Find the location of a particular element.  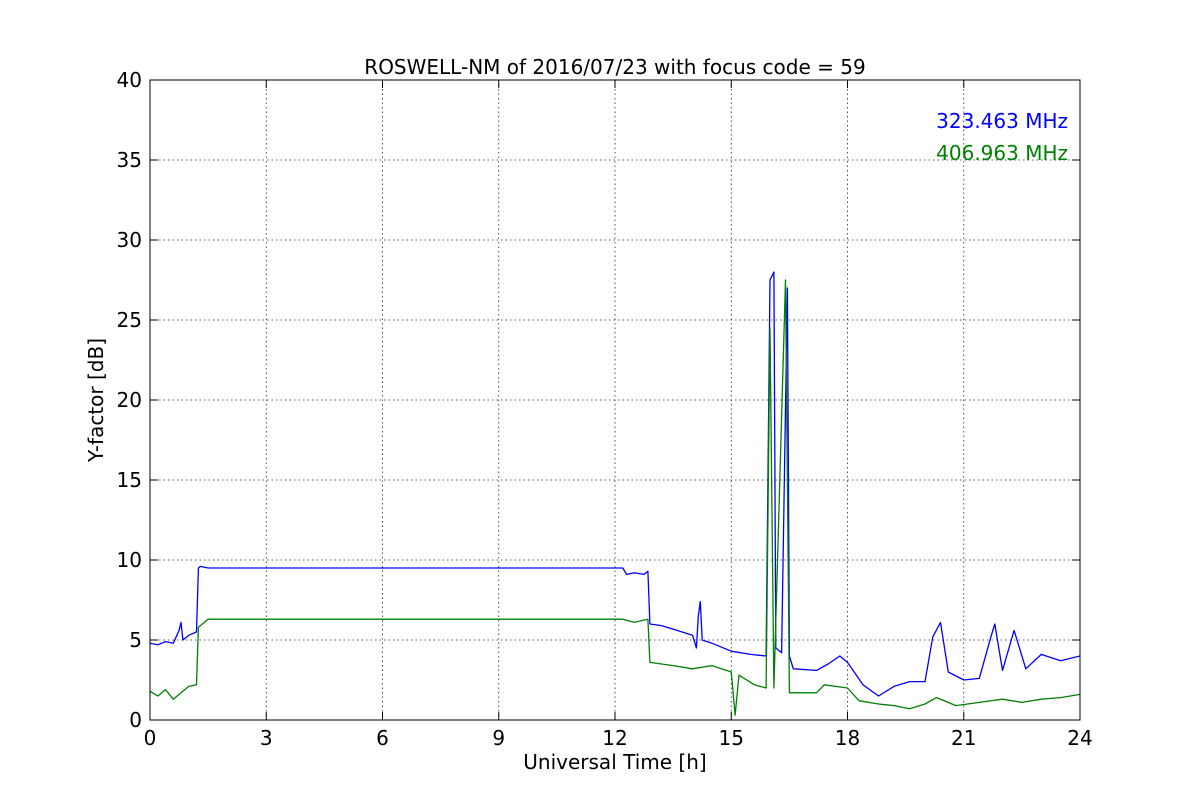

y-tick-label: 30 is located at coordinates (129, 240).